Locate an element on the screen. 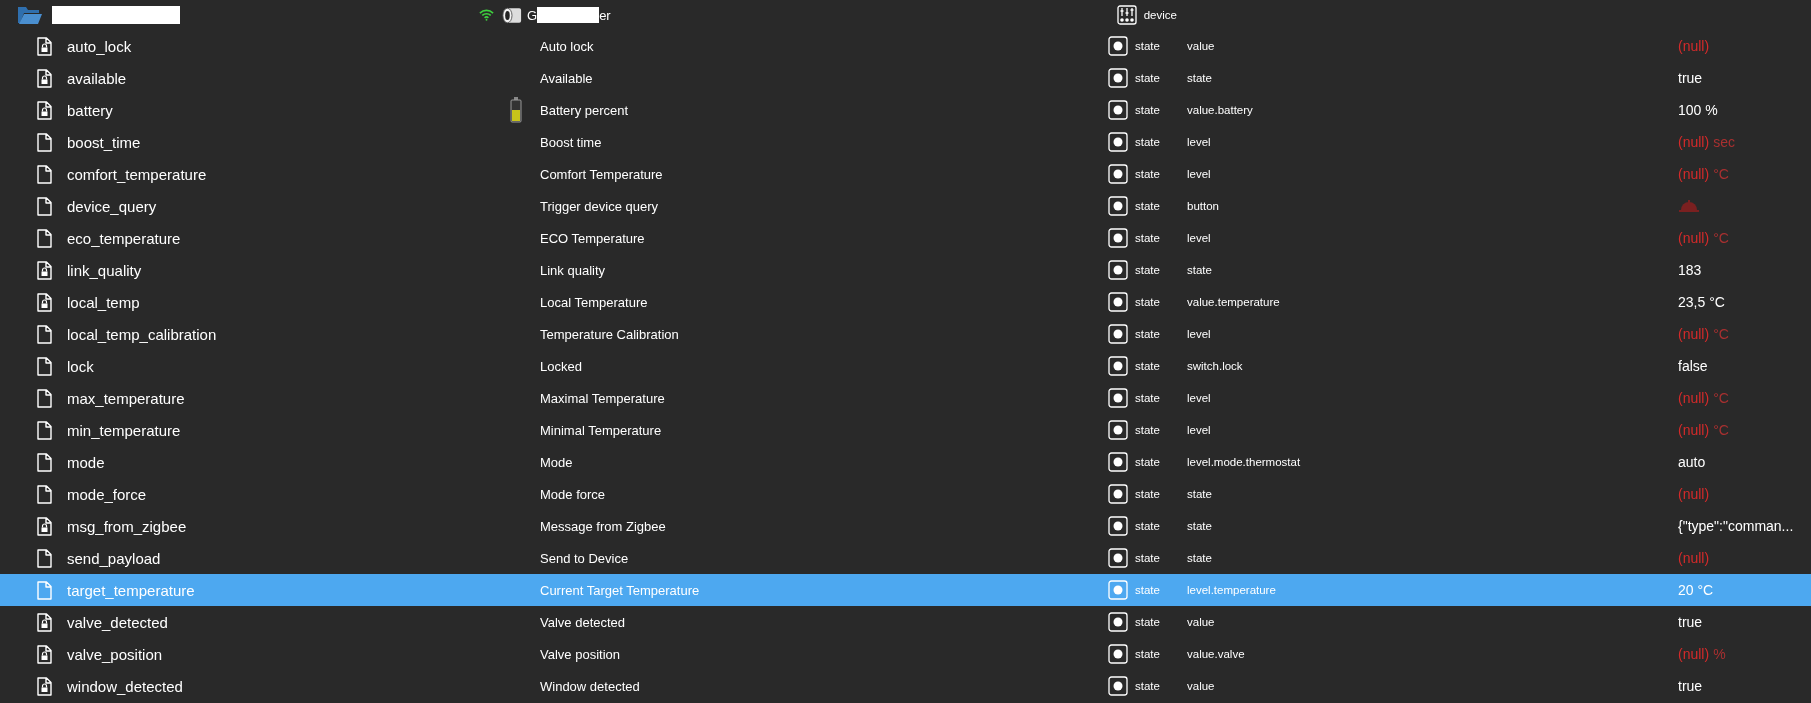  object-name: Boost time is located at coordinates (571, 142).